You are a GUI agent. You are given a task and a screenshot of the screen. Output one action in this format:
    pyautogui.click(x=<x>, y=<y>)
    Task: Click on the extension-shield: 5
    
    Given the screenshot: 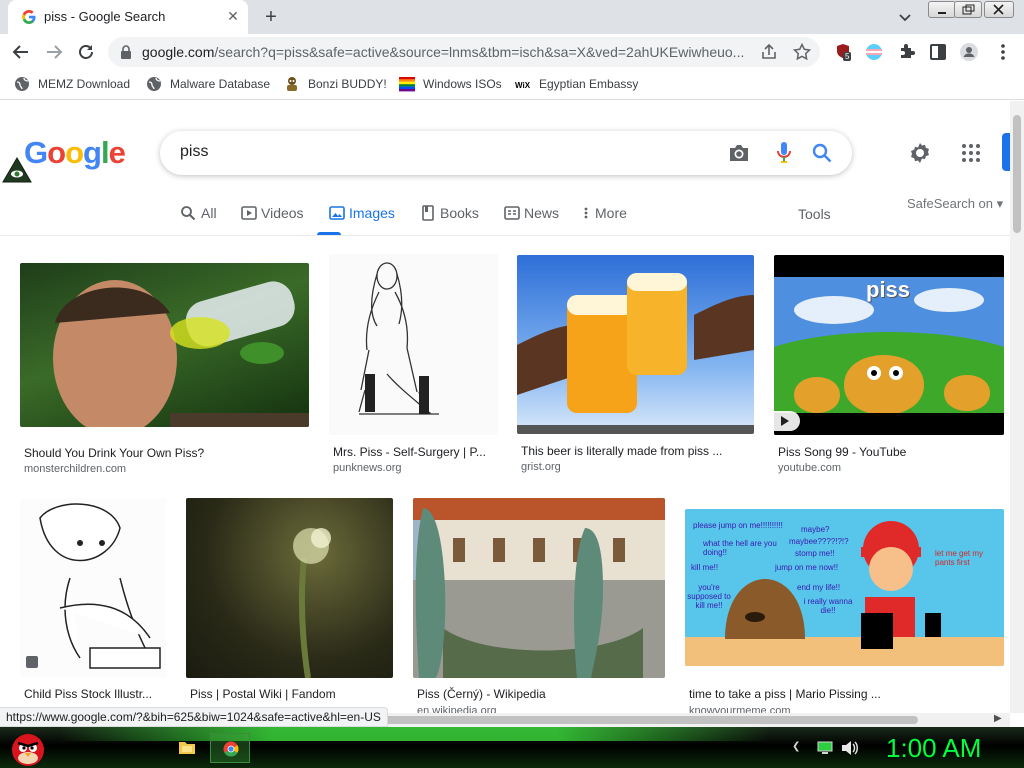 What is the action you would take?
    pyautogui.click(x=843, y=52)
    